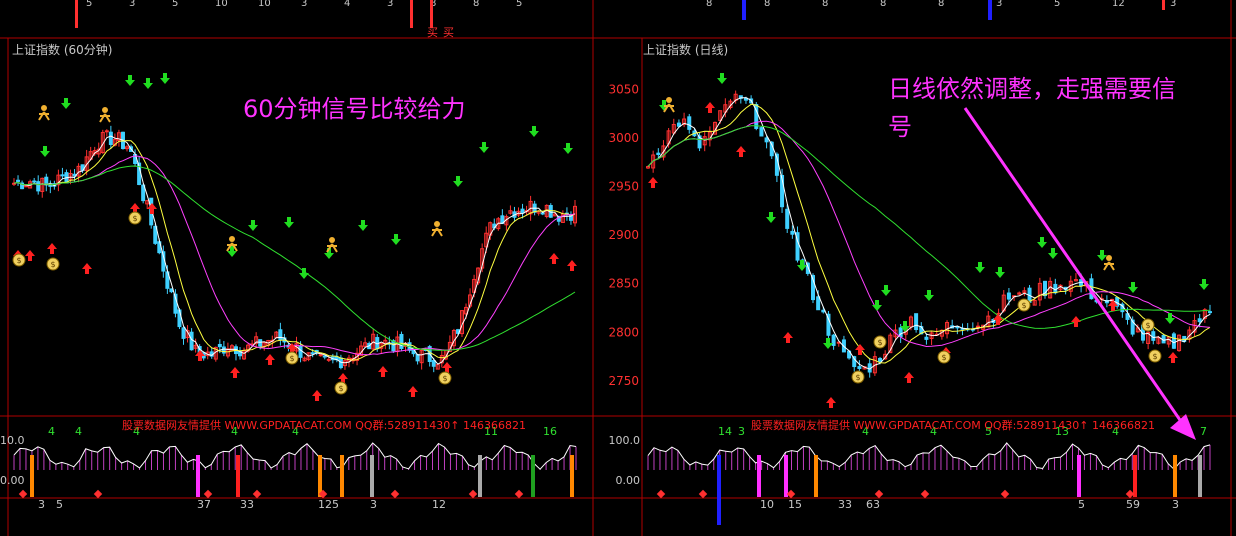  Describe the element at coordinates (845, 504) in the screenshot. I see `right-osc-bottom-number: 33` at that location.